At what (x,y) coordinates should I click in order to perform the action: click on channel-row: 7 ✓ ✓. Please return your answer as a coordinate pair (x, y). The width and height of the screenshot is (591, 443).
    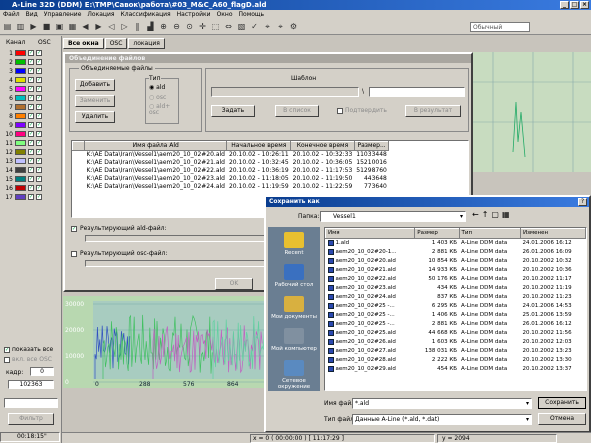
    Looking at the image, I should click on (29, 107).